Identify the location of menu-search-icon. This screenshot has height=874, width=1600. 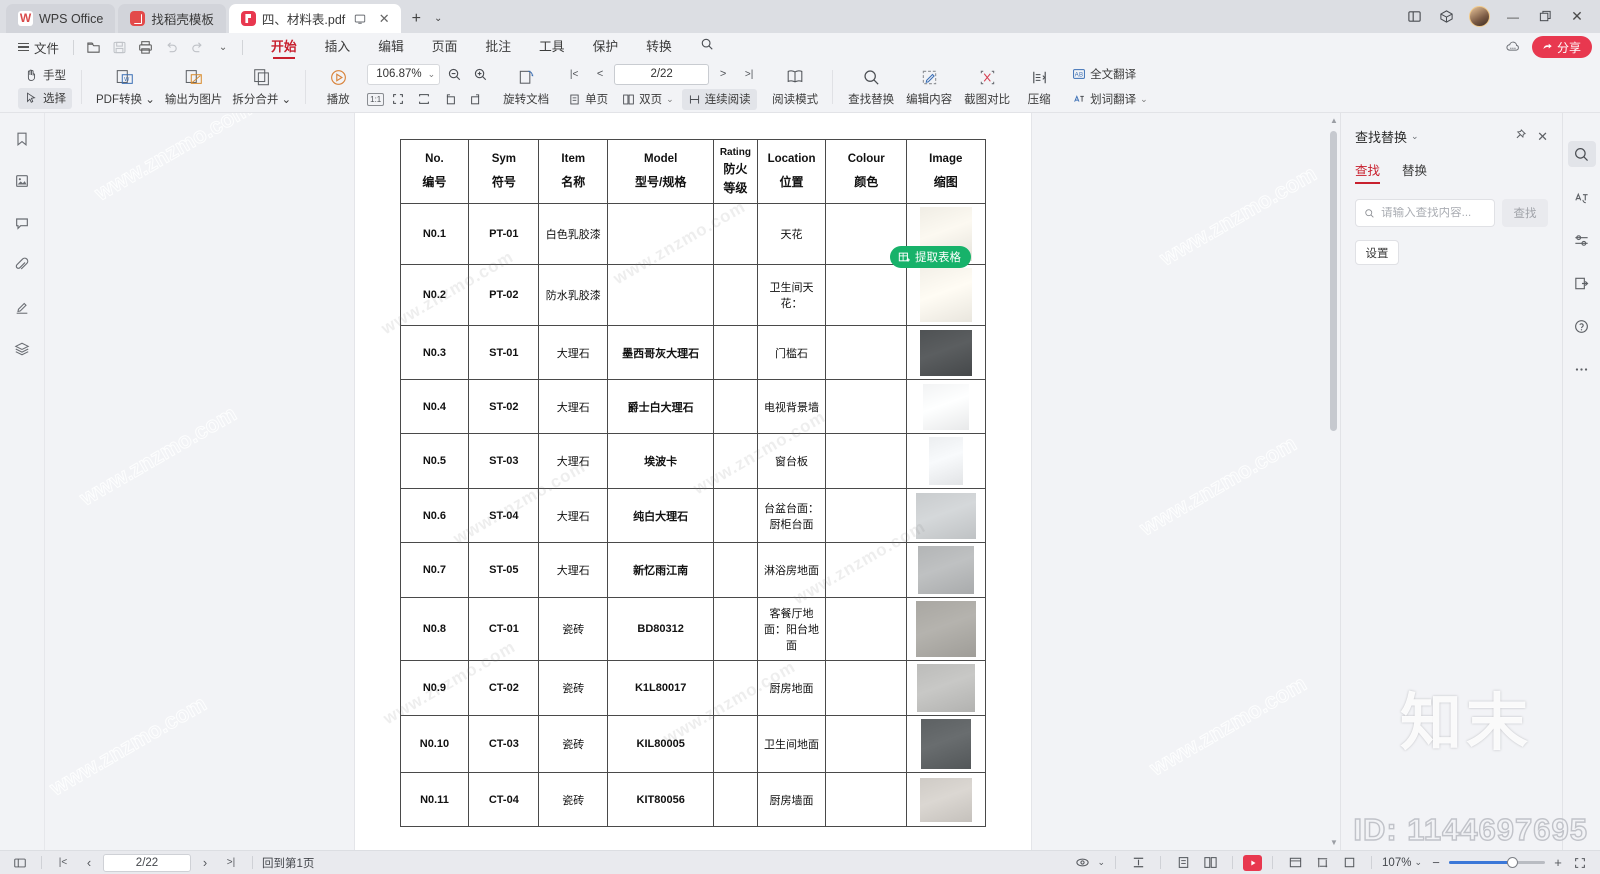
(707, 47).